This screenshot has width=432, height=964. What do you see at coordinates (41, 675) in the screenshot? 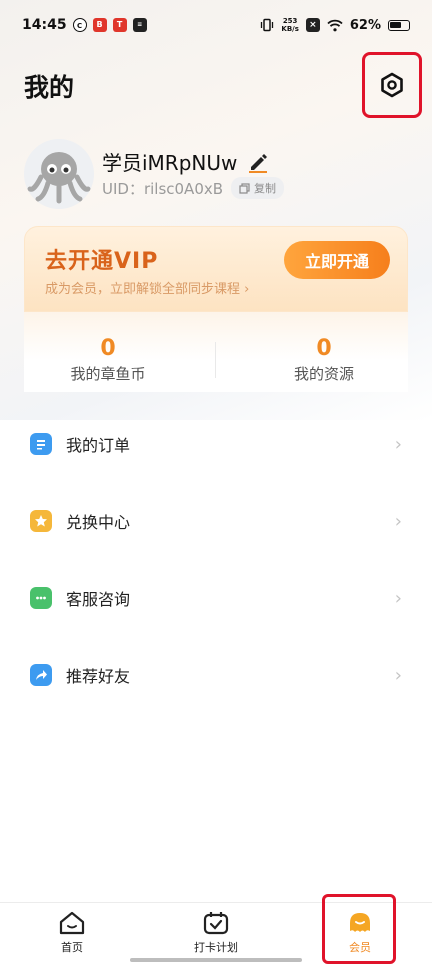
I see `share-icon` at bounding box center [41, 675].